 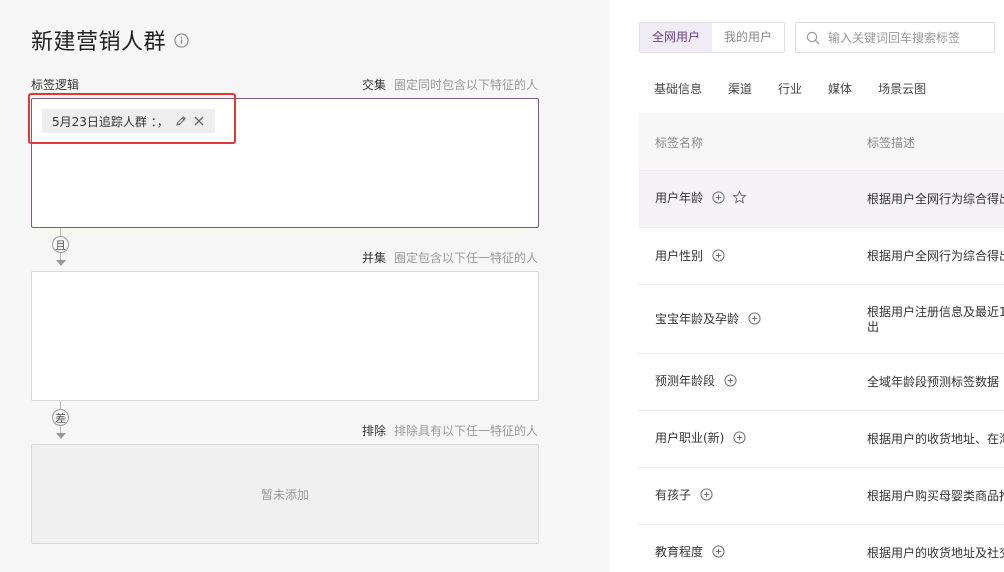 I want to click on and-connector-circle: 且, so click(x=60, y=244).